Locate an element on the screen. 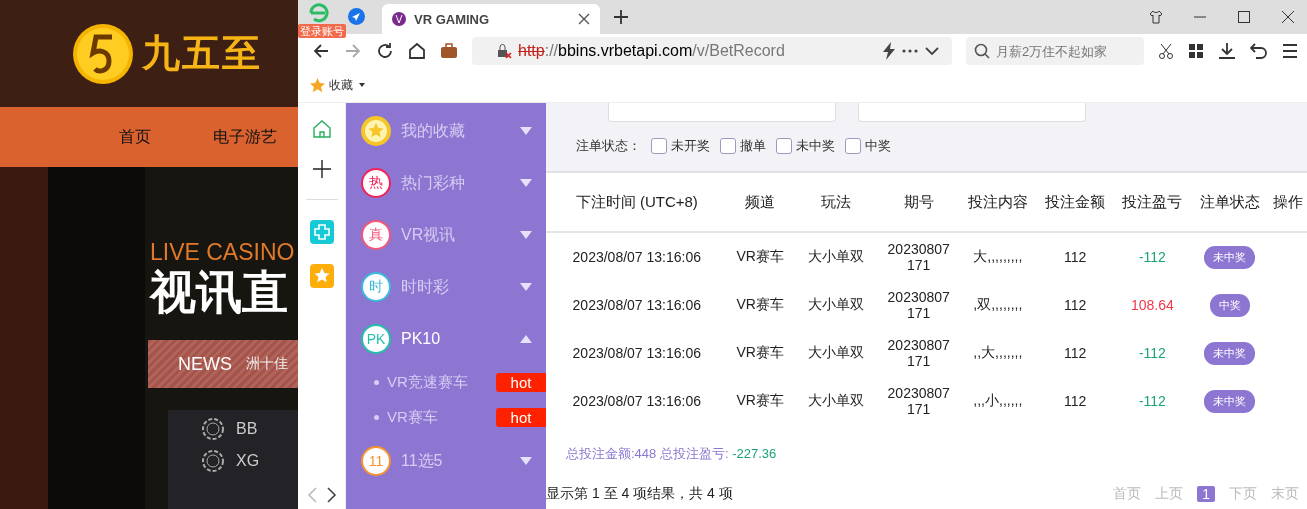  checkbox-label: 撤单 is located at coordinates (753, 146).